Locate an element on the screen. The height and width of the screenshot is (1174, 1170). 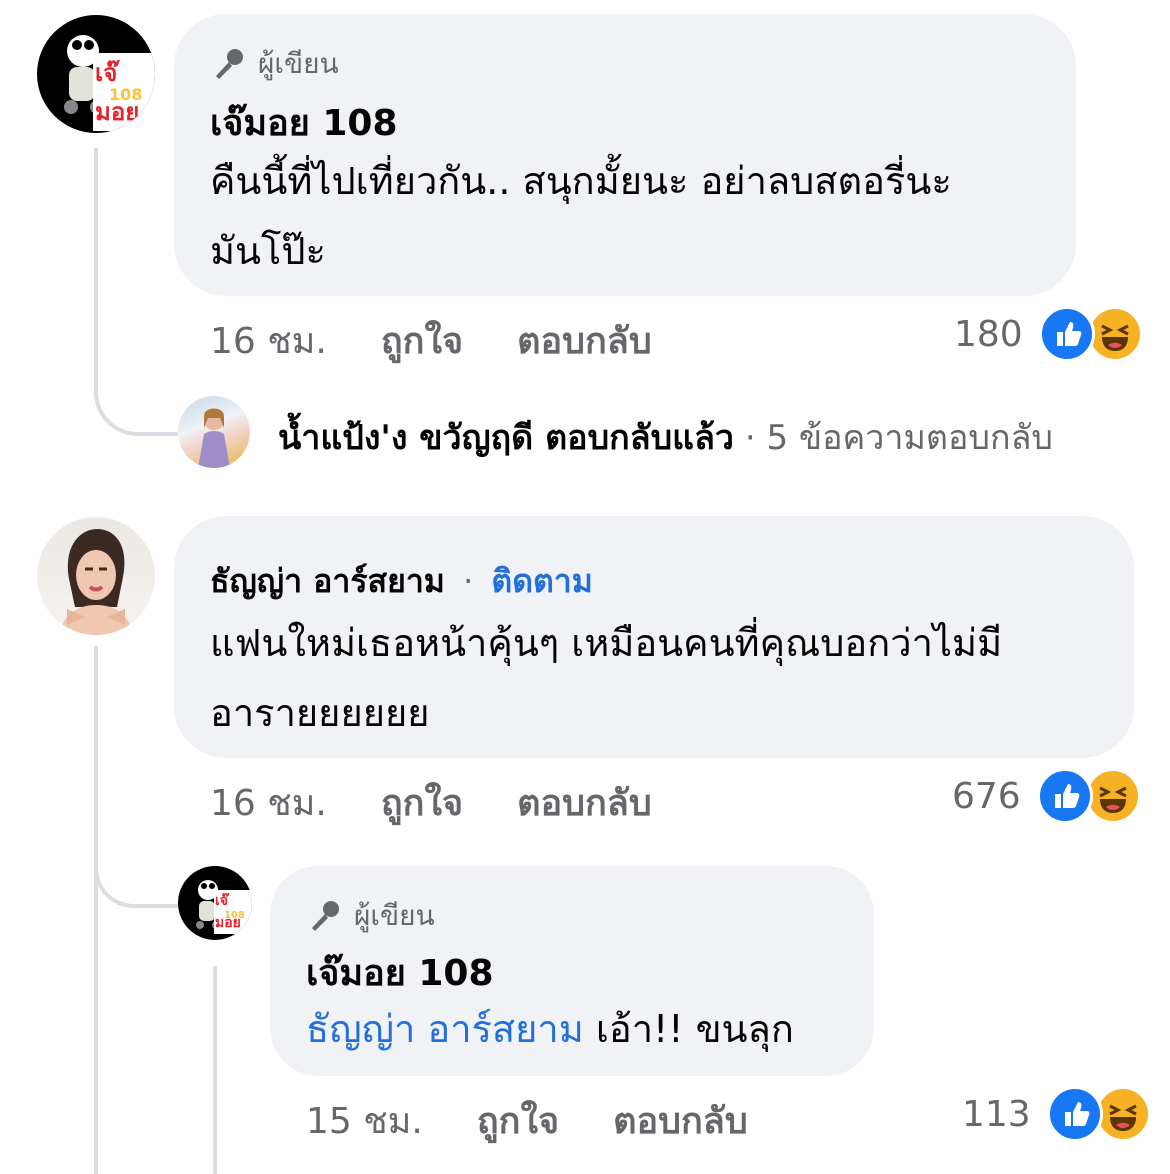
reaction-summary: 113 is located at coordinates (1056, 1114).